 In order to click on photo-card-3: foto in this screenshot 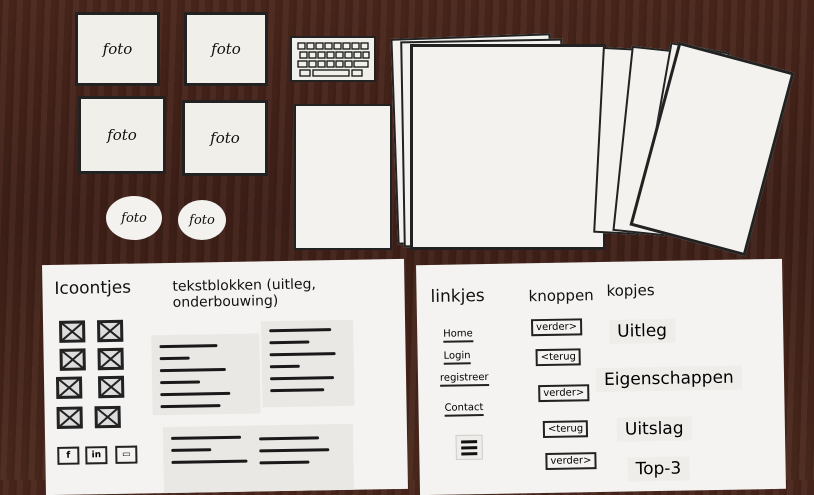, I will do `click(122, 135)`.